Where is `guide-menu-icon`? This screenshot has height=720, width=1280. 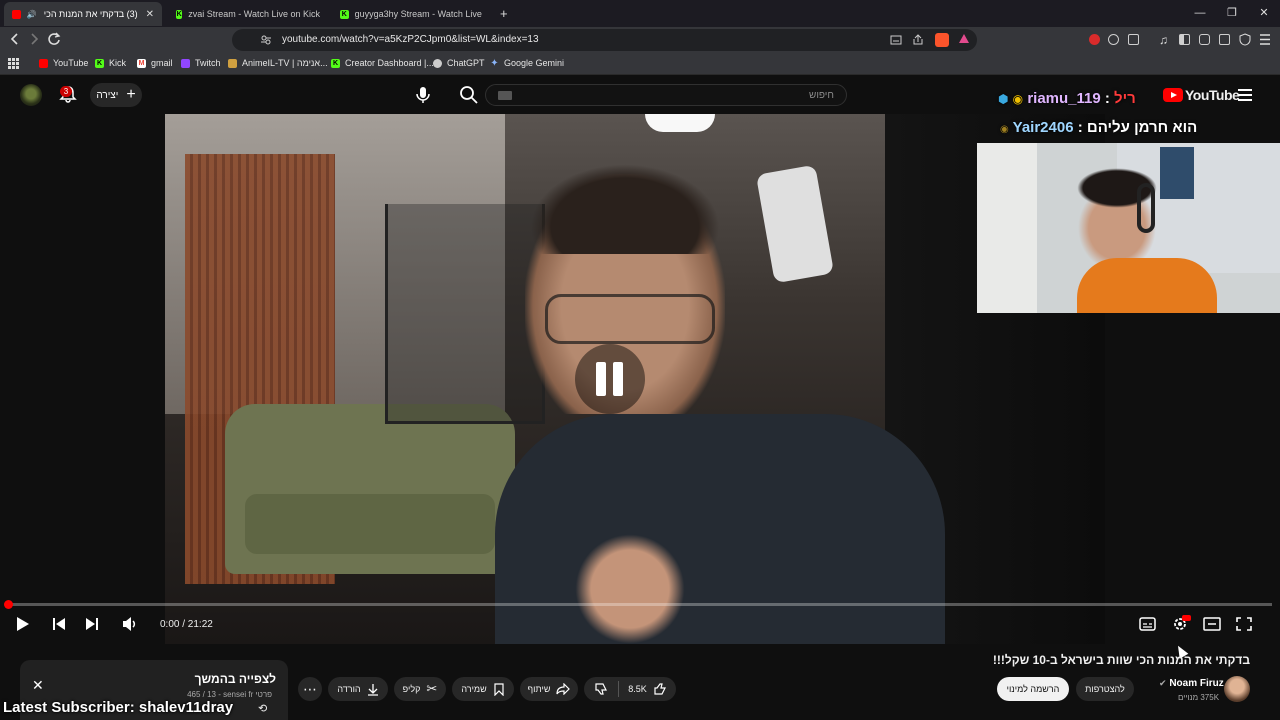
guide-menu-icon is located at coordinates (1245, 95).